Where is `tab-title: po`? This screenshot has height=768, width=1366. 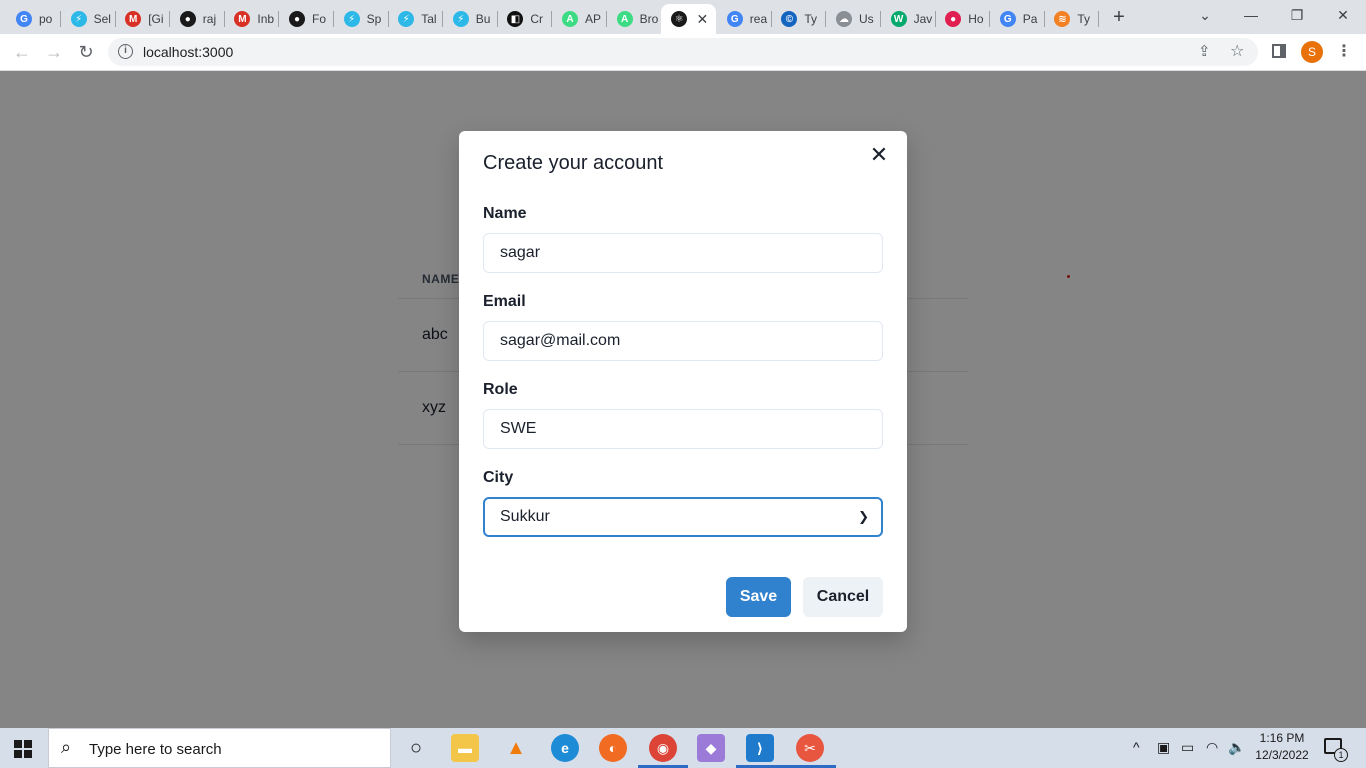
tab-title: po is located at coordinates (46, 19).